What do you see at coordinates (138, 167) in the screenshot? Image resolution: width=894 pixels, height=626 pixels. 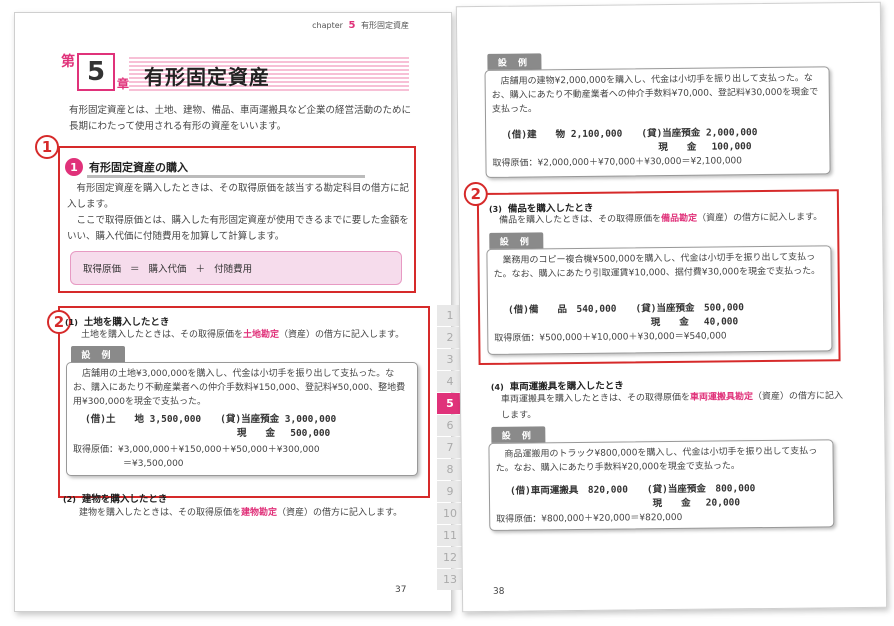 I see `section1-title: 有形固定資産の購入` at bounding box center [138, 167].